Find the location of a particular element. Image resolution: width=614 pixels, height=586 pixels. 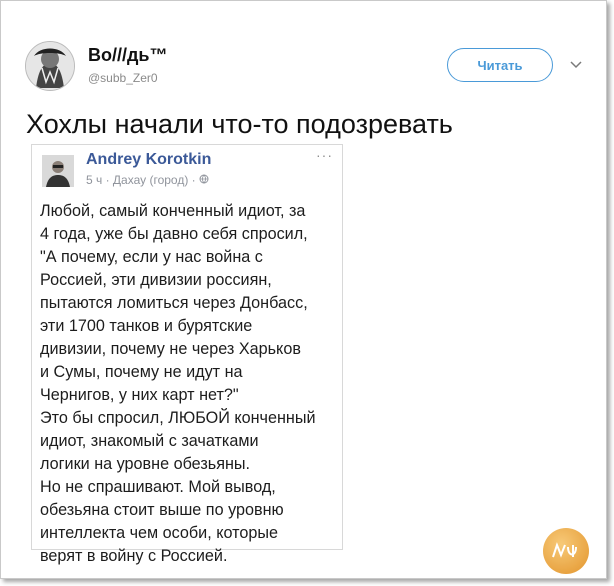

globe-icon is located at coordinates (204, 180).